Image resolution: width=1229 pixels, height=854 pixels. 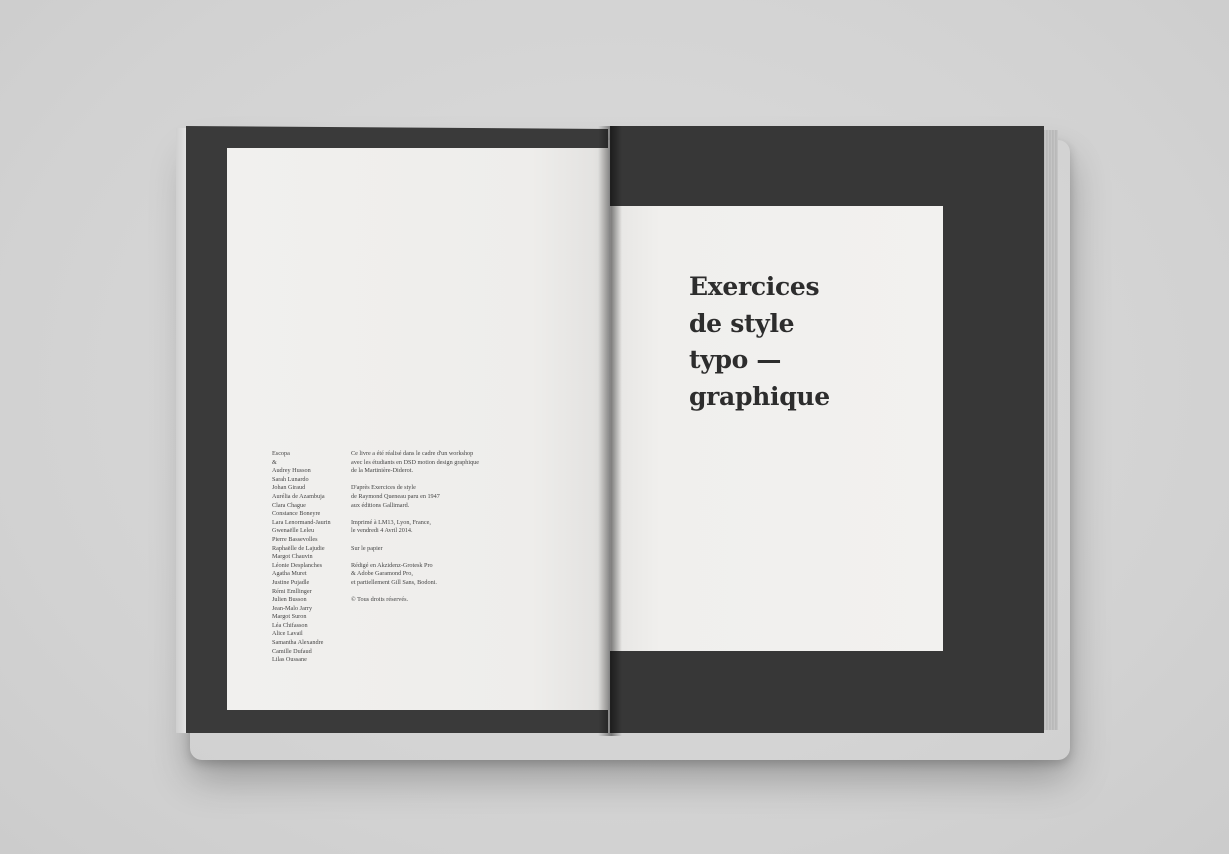 I want to click on contributor-name: Pierre Bassevolles, so click(x=295, y=539).